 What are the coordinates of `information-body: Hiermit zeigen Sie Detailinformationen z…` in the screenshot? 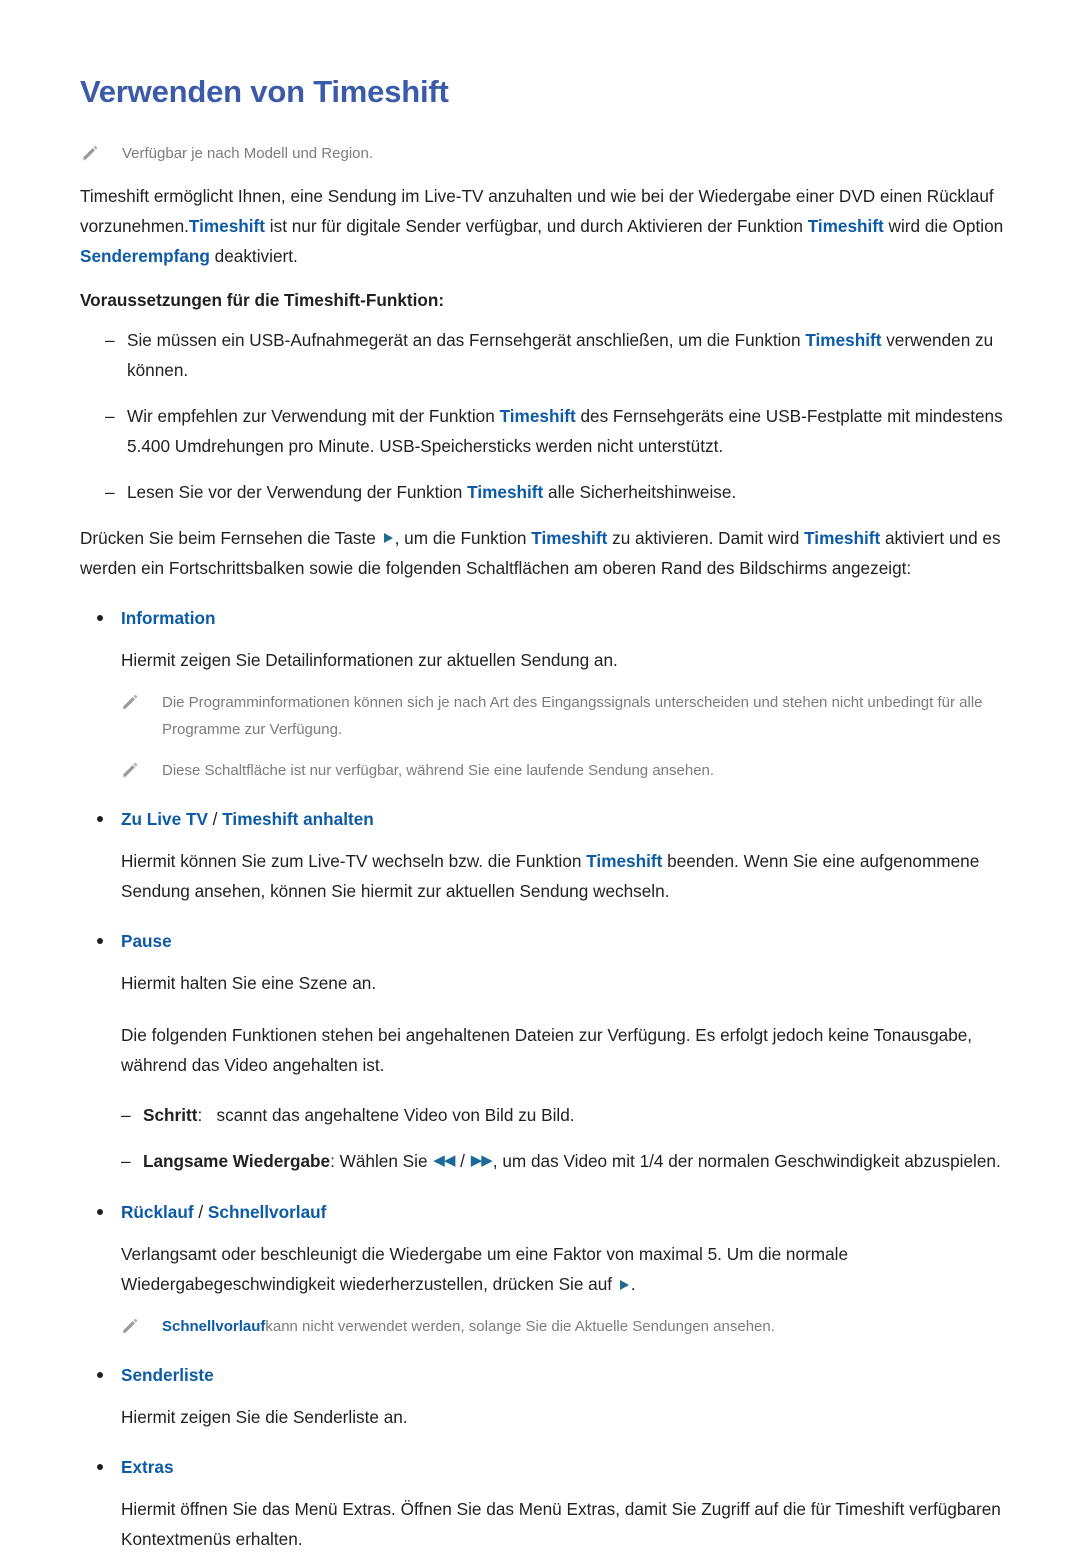 It's located at (369, 659).